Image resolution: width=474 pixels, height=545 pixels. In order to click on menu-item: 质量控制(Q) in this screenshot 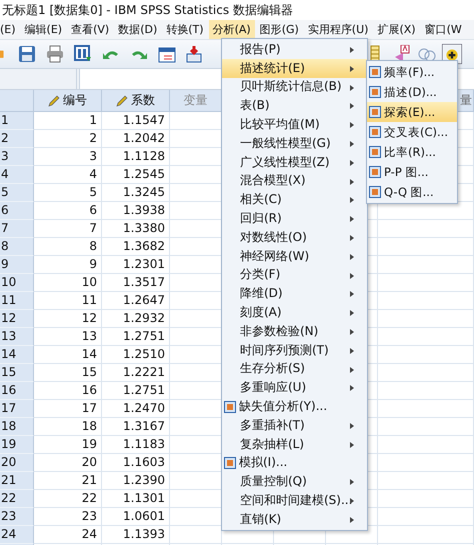, I will do `click(294, 482)`.